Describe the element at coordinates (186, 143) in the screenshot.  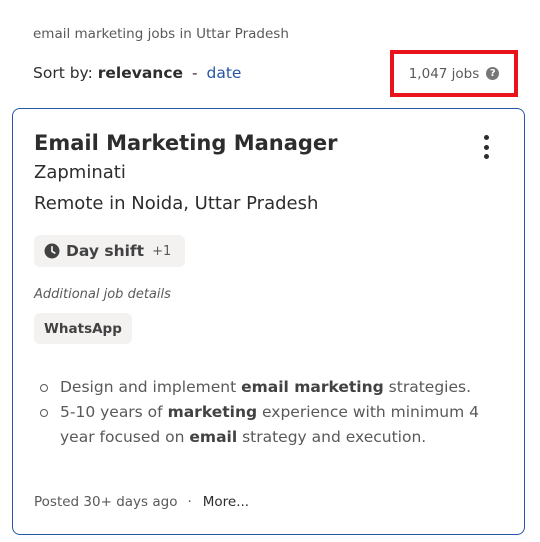
I see `job-title: Email Marketing Manager` at that location.